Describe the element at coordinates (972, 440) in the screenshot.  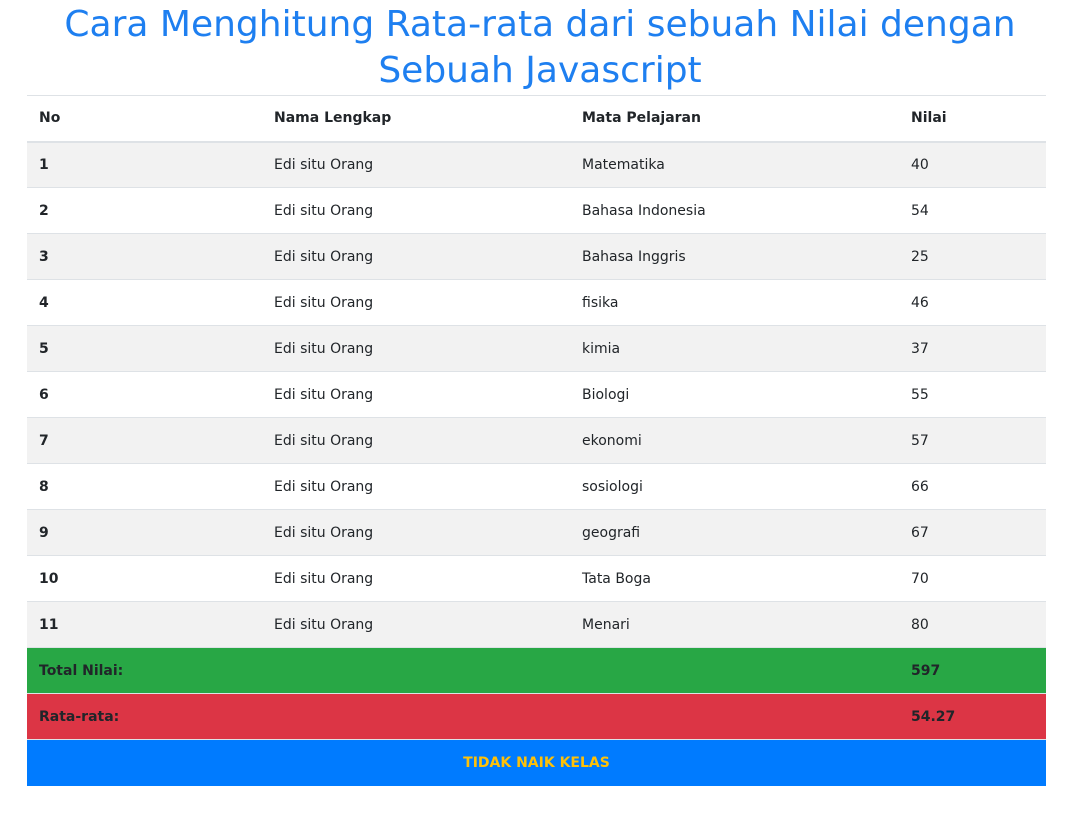
I see `row-score: 57` at that location.